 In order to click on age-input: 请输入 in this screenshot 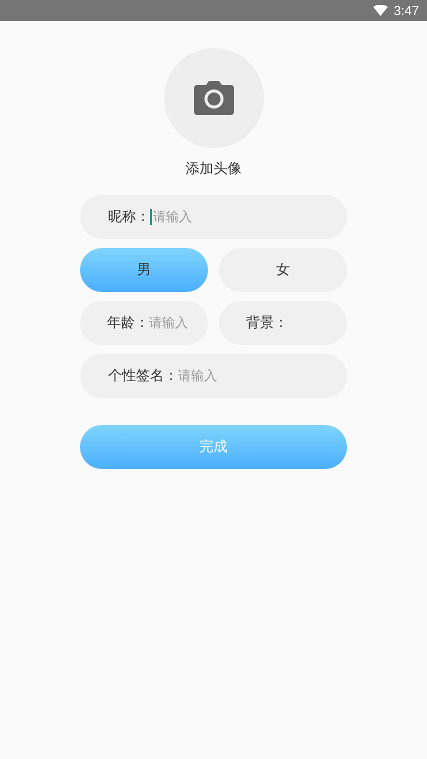, I will do `click(178, 323)`.